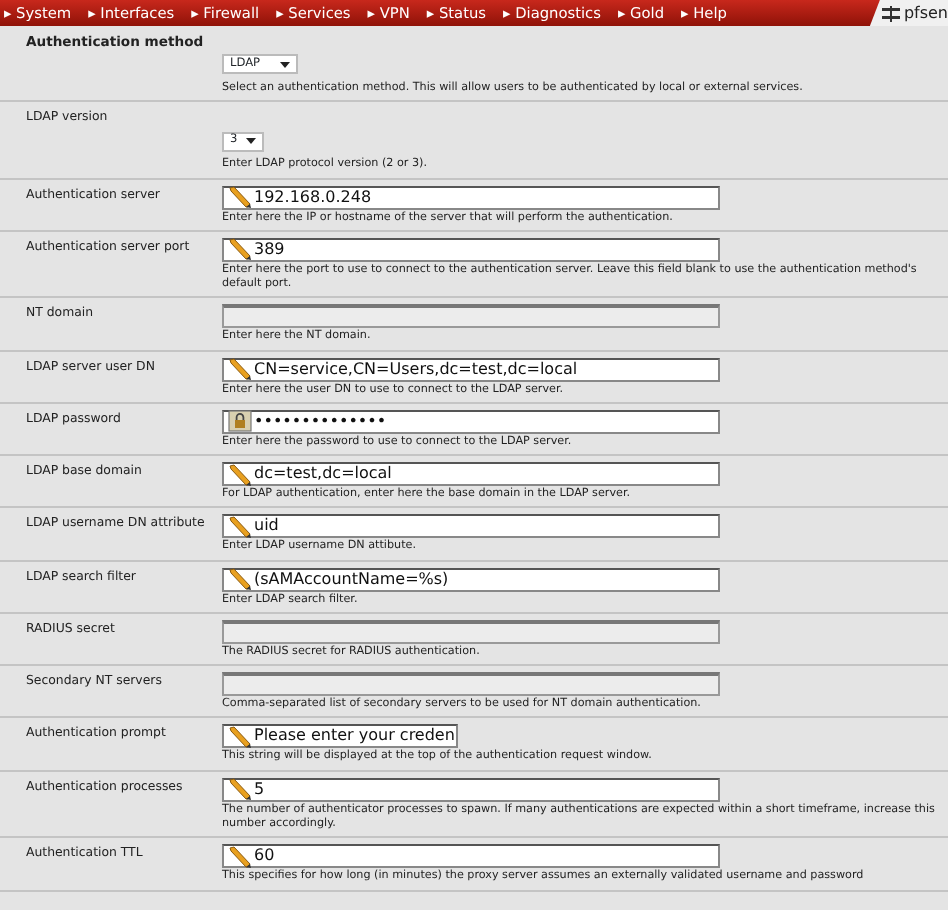  What do you see at coordinates (340, 736) in the screenshot?
I see `text-field: Please enter your creden` at bounding box center [340, 736].